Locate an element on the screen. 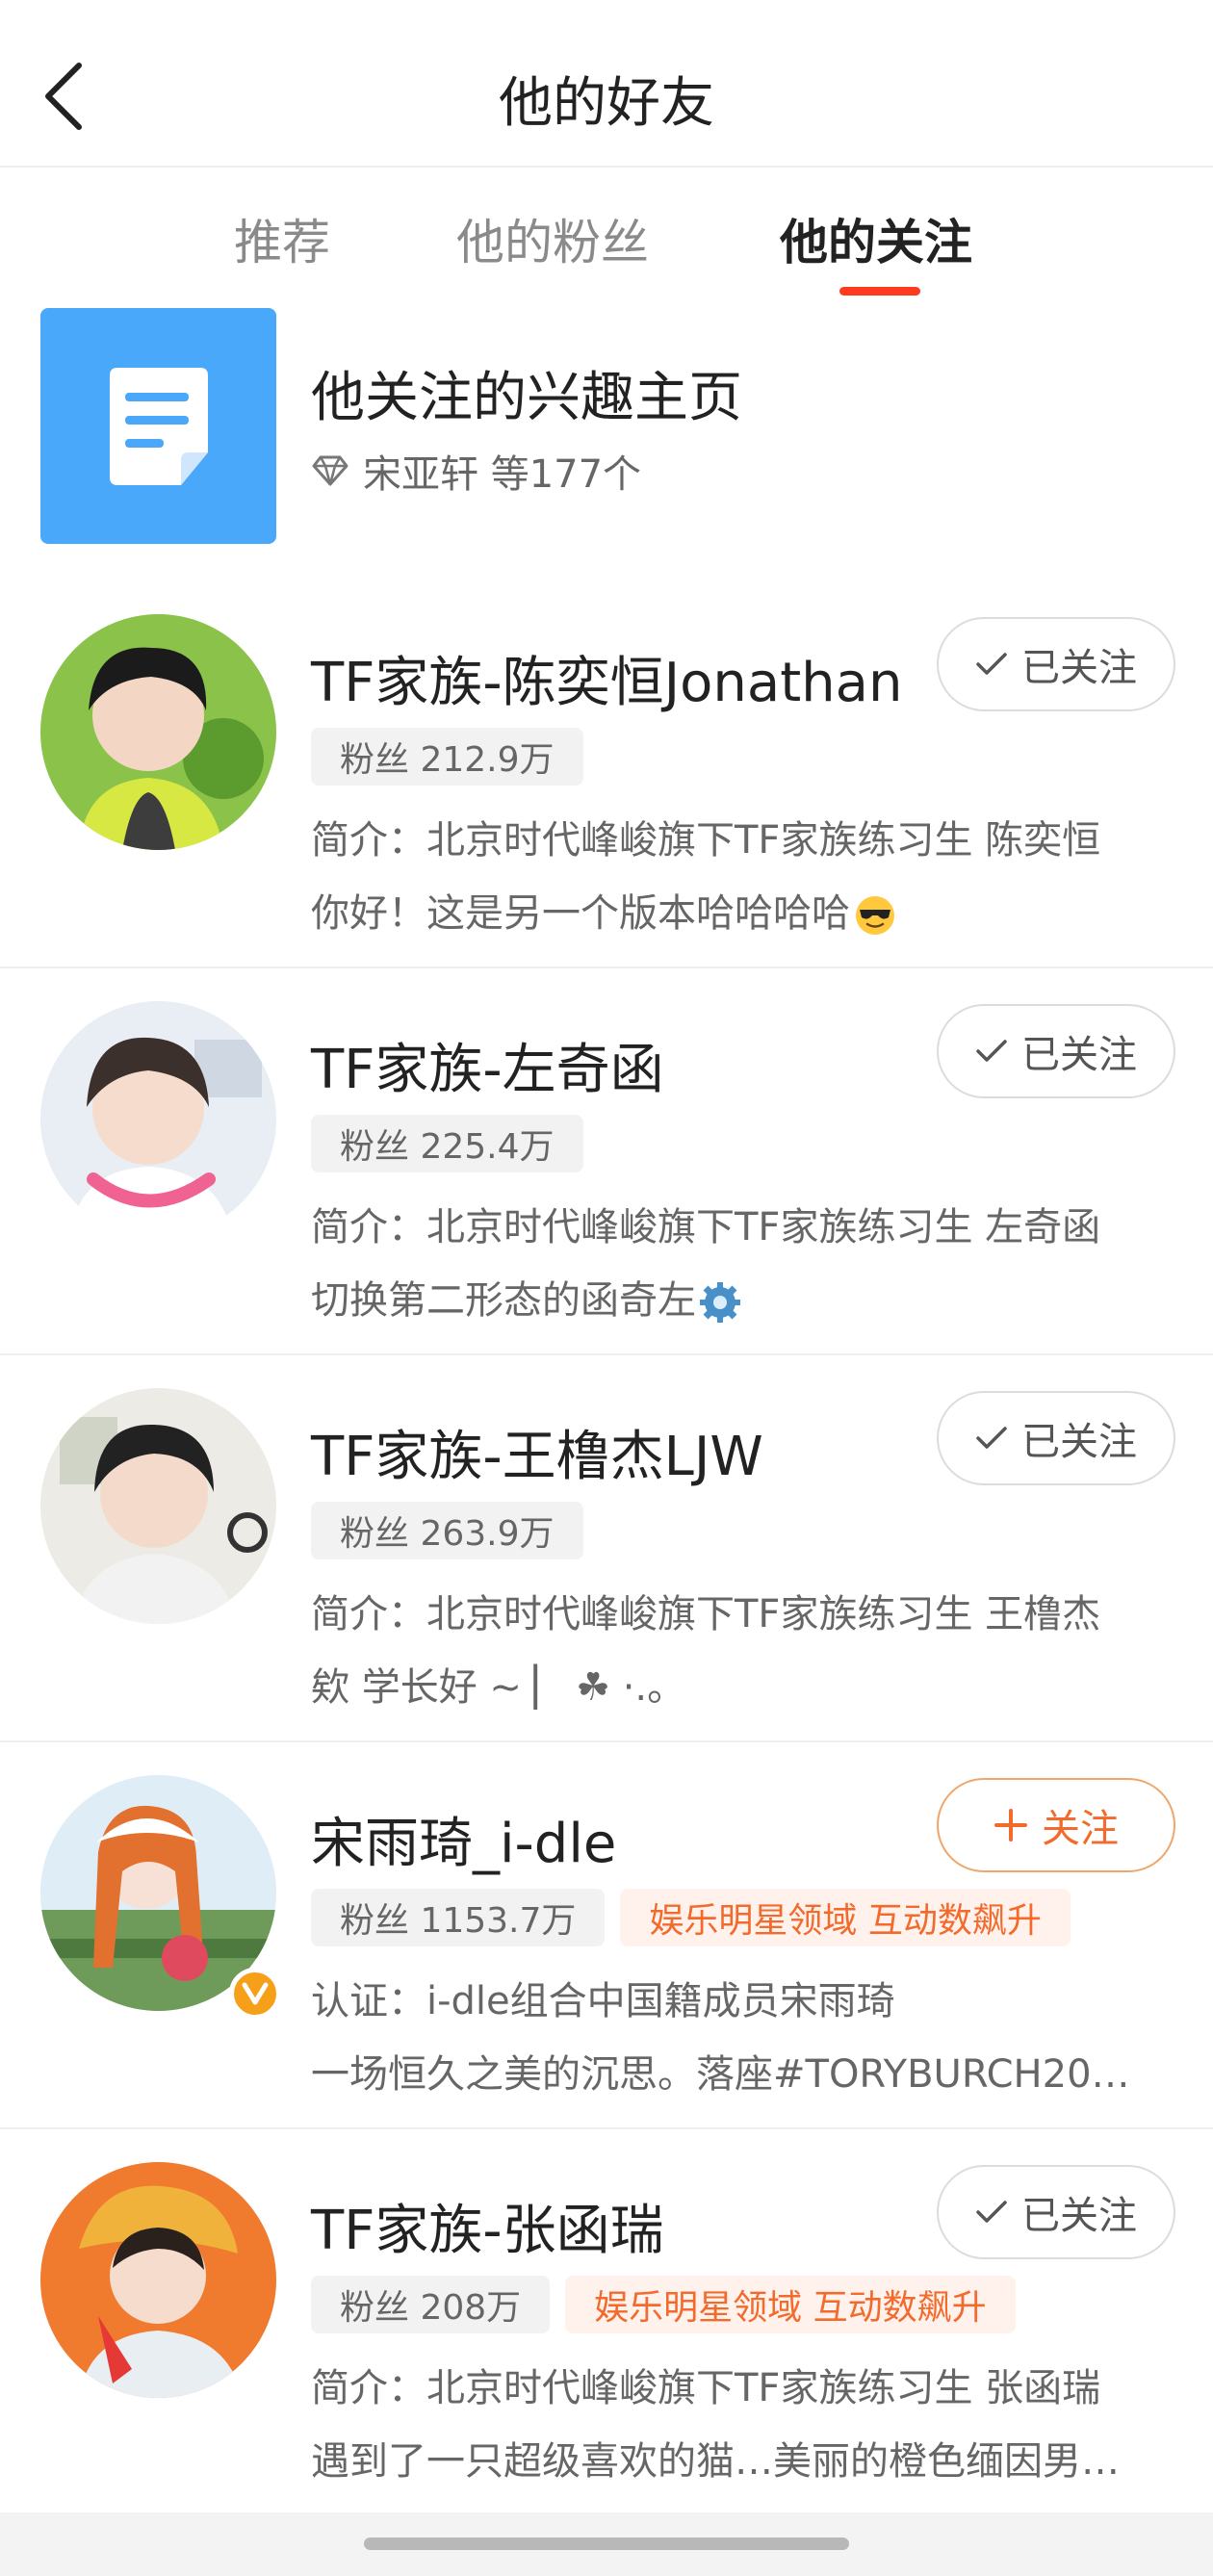 This screenshot has width=1213, height=2576. active-tab-indicator is located at coordinates (880, 291).